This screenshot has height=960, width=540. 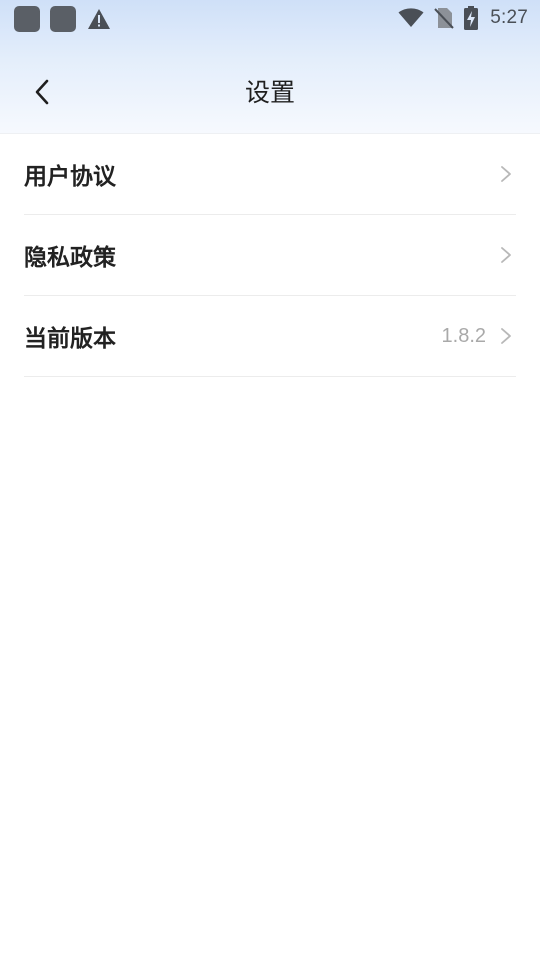 I want to click on status-time: 5:27, so click(x=509, y=17).